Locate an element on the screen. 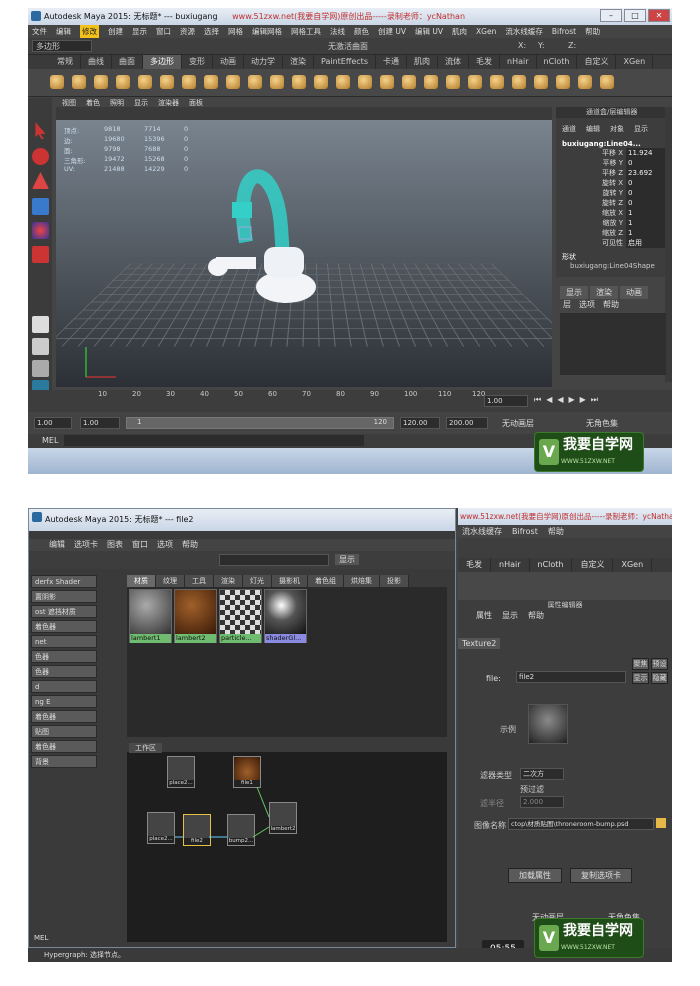 Image resolution: width=700 pixels, height=986 pixels. menu-item: 选择 is located at coordinates (211, 31).